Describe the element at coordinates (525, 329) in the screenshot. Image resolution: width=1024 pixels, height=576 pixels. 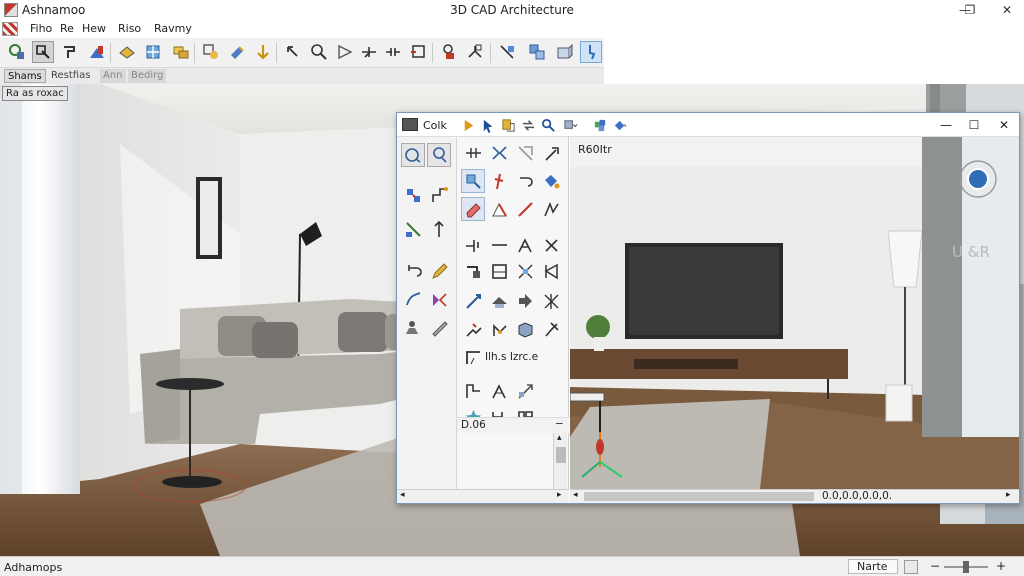
I see `cube-icon` at that location.